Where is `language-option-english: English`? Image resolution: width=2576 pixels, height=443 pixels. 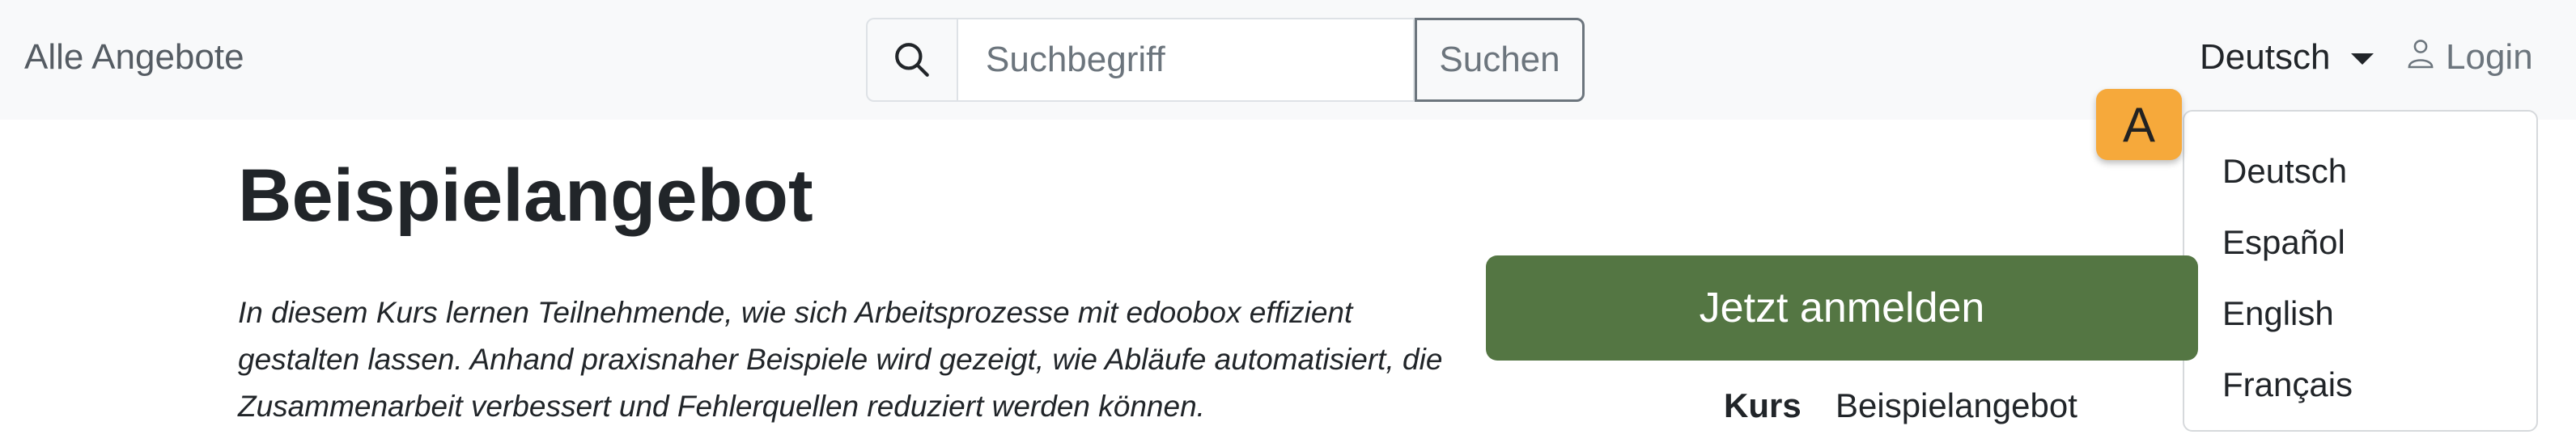 language-option-english: English is located at coordinates (2360, 313).